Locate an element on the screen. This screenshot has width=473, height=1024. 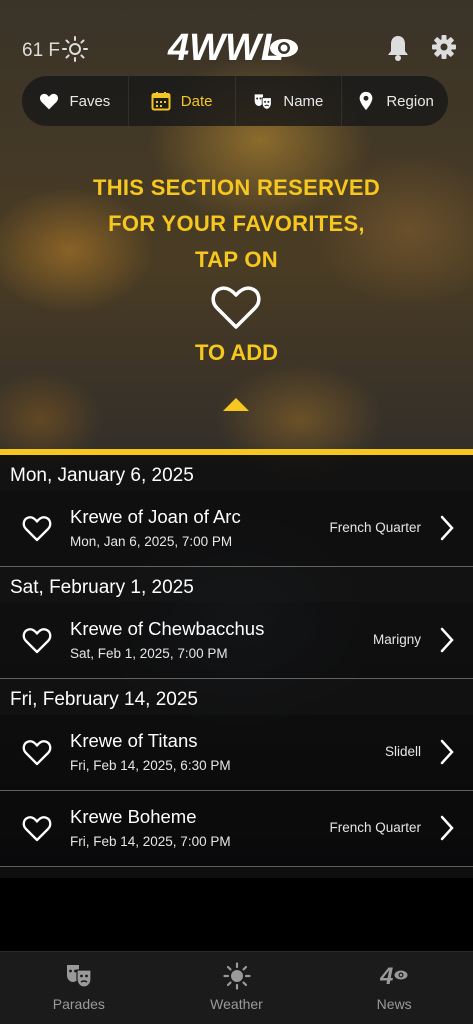
tab-weather: Weather is located at coordinates (237, 988).